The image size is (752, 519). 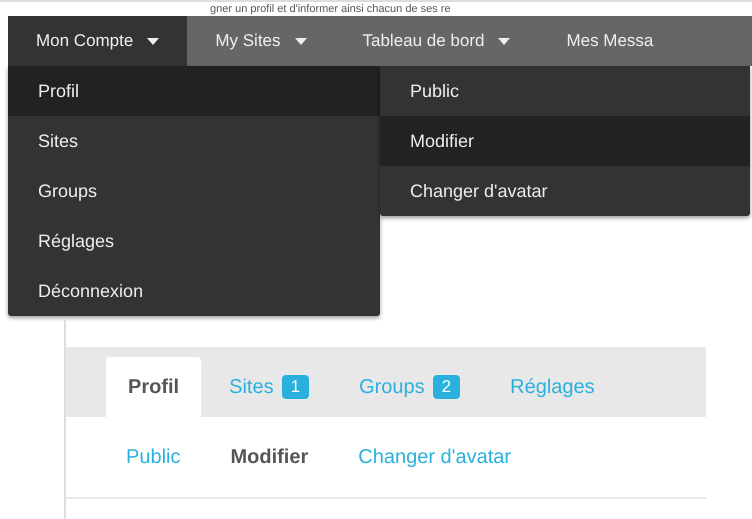 I want to click on count-badge: 2, so click(x=446, y=387).